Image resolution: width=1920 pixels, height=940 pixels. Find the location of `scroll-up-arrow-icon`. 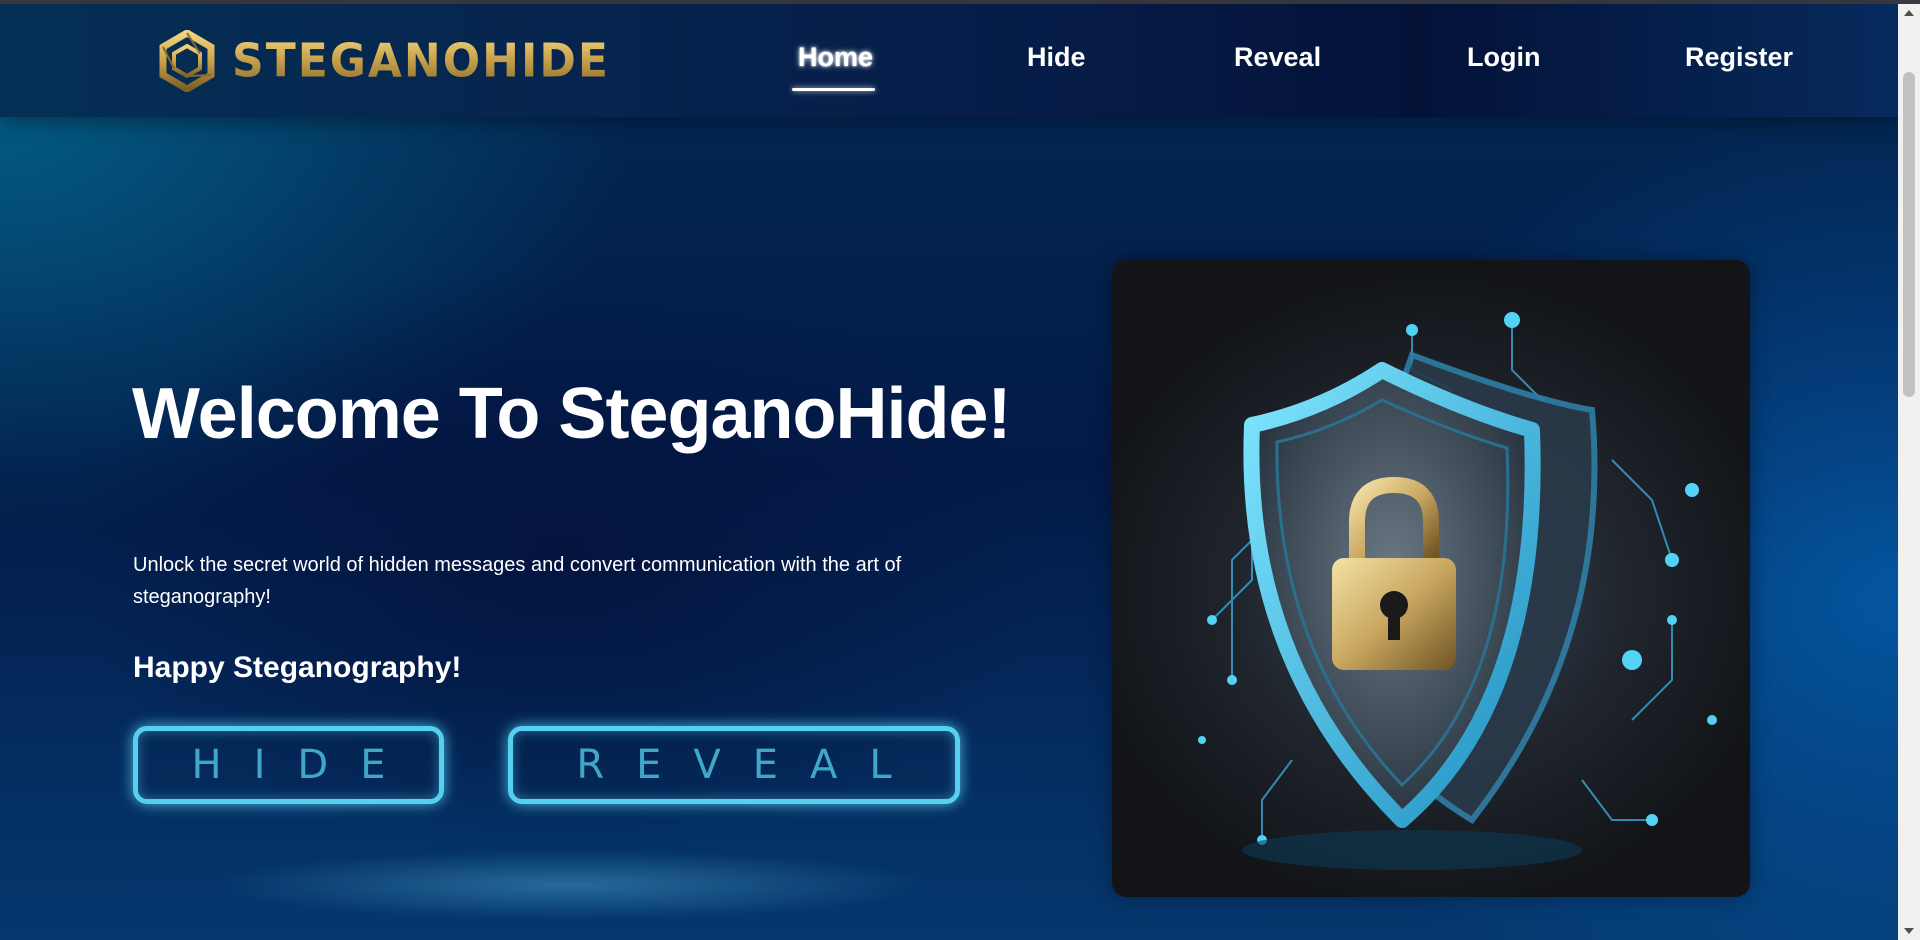

scroll-up-arrow-icon is located at coordinates (1909, 13).